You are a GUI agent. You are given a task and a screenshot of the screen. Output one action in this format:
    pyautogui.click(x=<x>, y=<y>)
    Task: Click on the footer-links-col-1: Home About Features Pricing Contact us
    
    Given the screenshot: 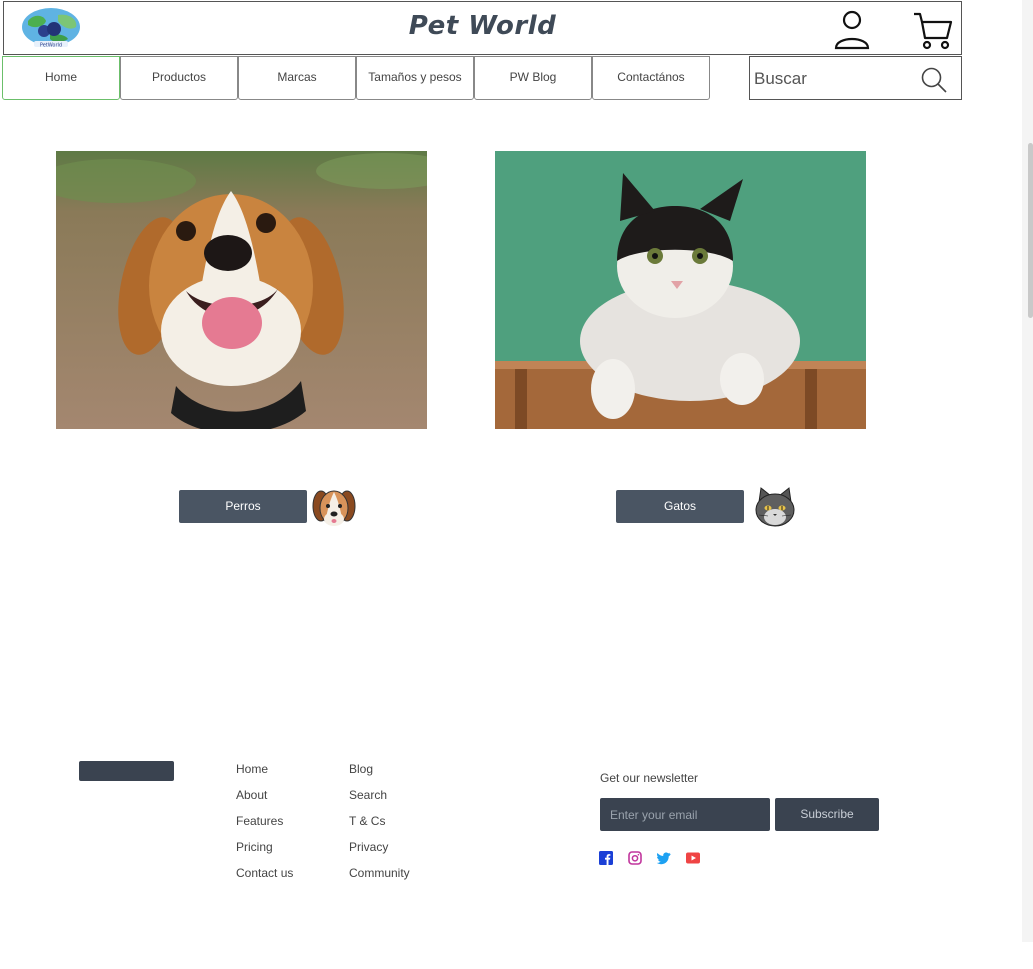 What is the action you would take?
    pyautogui.click(x=264, y=825)
    